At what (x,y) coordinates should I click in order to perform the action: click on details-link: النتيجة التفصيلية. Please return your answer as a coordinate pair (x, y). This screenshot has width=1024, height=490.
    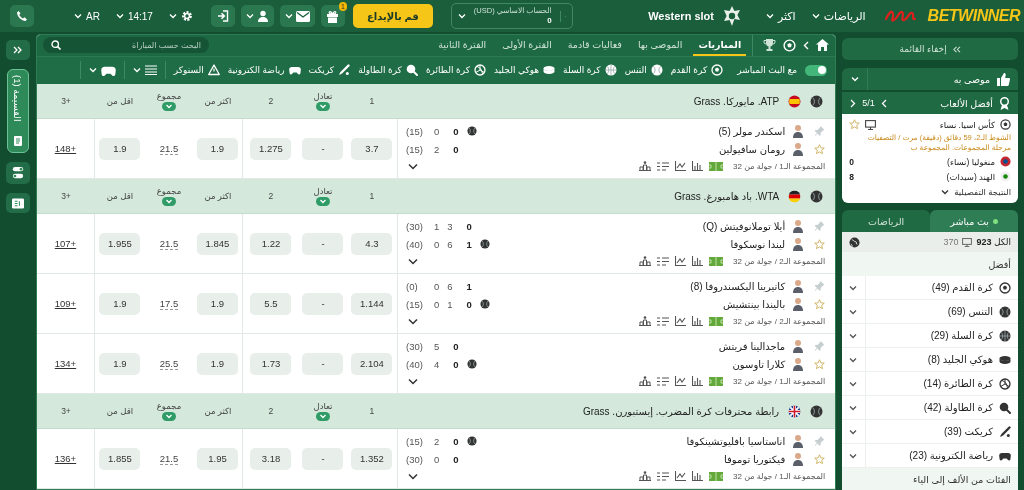
    Looking at the image, I should click on (982, 191).